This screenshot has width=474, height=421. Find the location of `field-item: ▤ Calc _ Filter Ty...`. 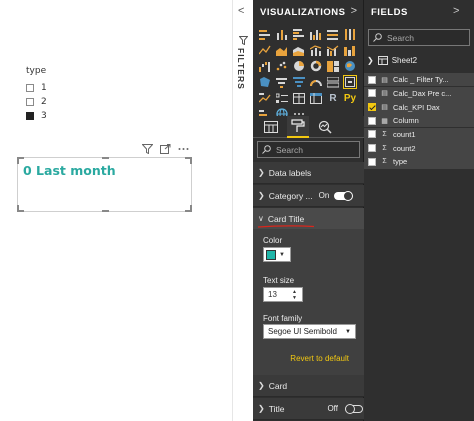

field-item: ▤ Calc _ Filter Ty... is located at coordinates (419, 80).